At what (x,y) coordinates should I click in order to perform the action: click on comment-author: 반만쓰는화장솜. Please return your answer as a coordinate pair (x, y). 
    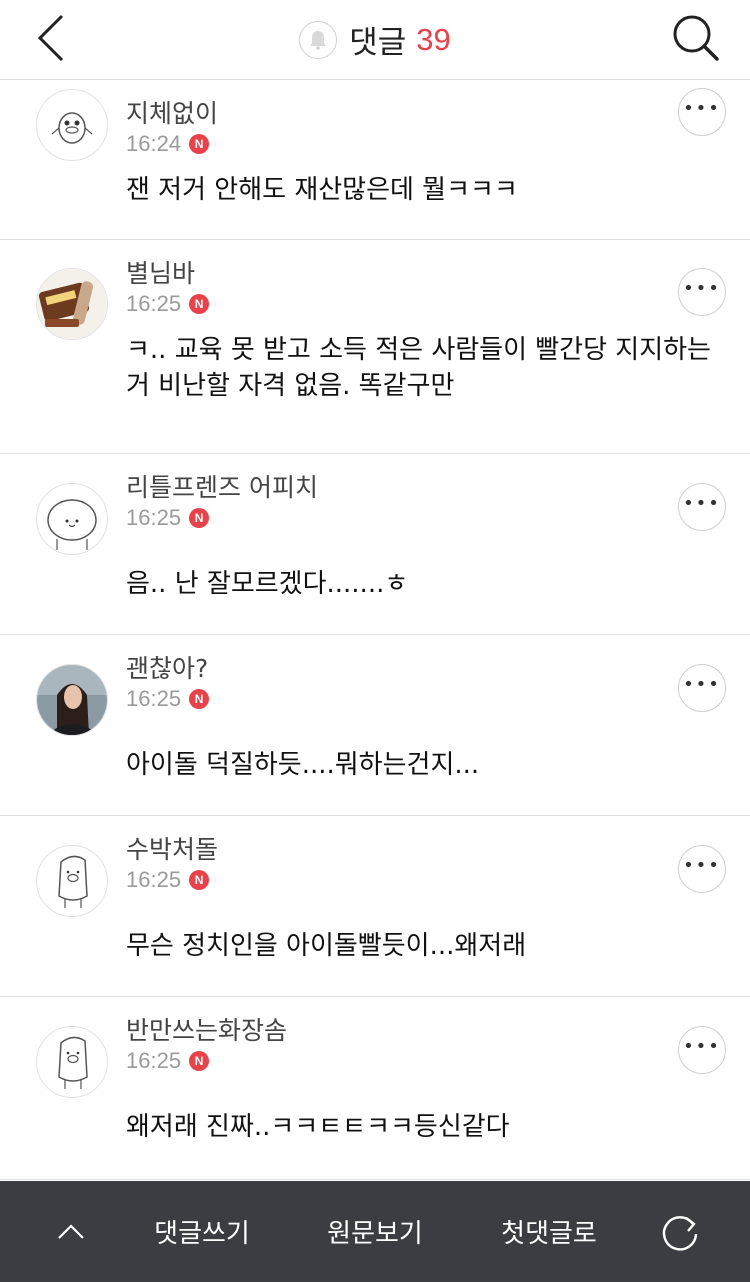
    Looking at the image, I should click on (206, 1029).